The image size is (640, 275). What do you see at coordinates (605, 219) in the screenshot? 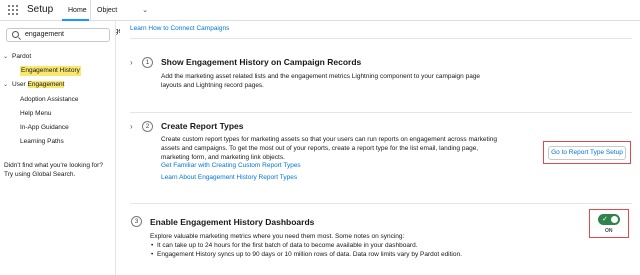
I see `checkmark-icon: ✓` at bounding box center [605, 219].